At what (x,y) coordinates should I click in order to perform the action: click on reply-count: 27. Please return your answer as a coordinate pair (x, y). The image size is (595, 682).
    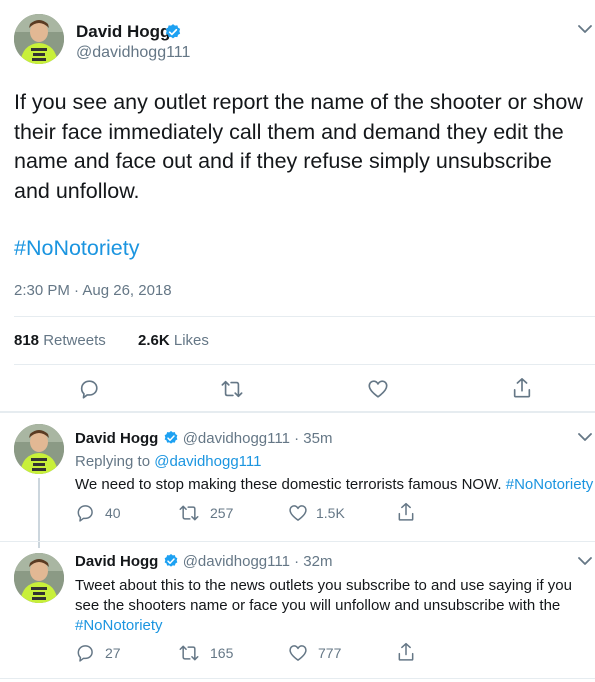
    Looking at the image, I should click on (113, 653).